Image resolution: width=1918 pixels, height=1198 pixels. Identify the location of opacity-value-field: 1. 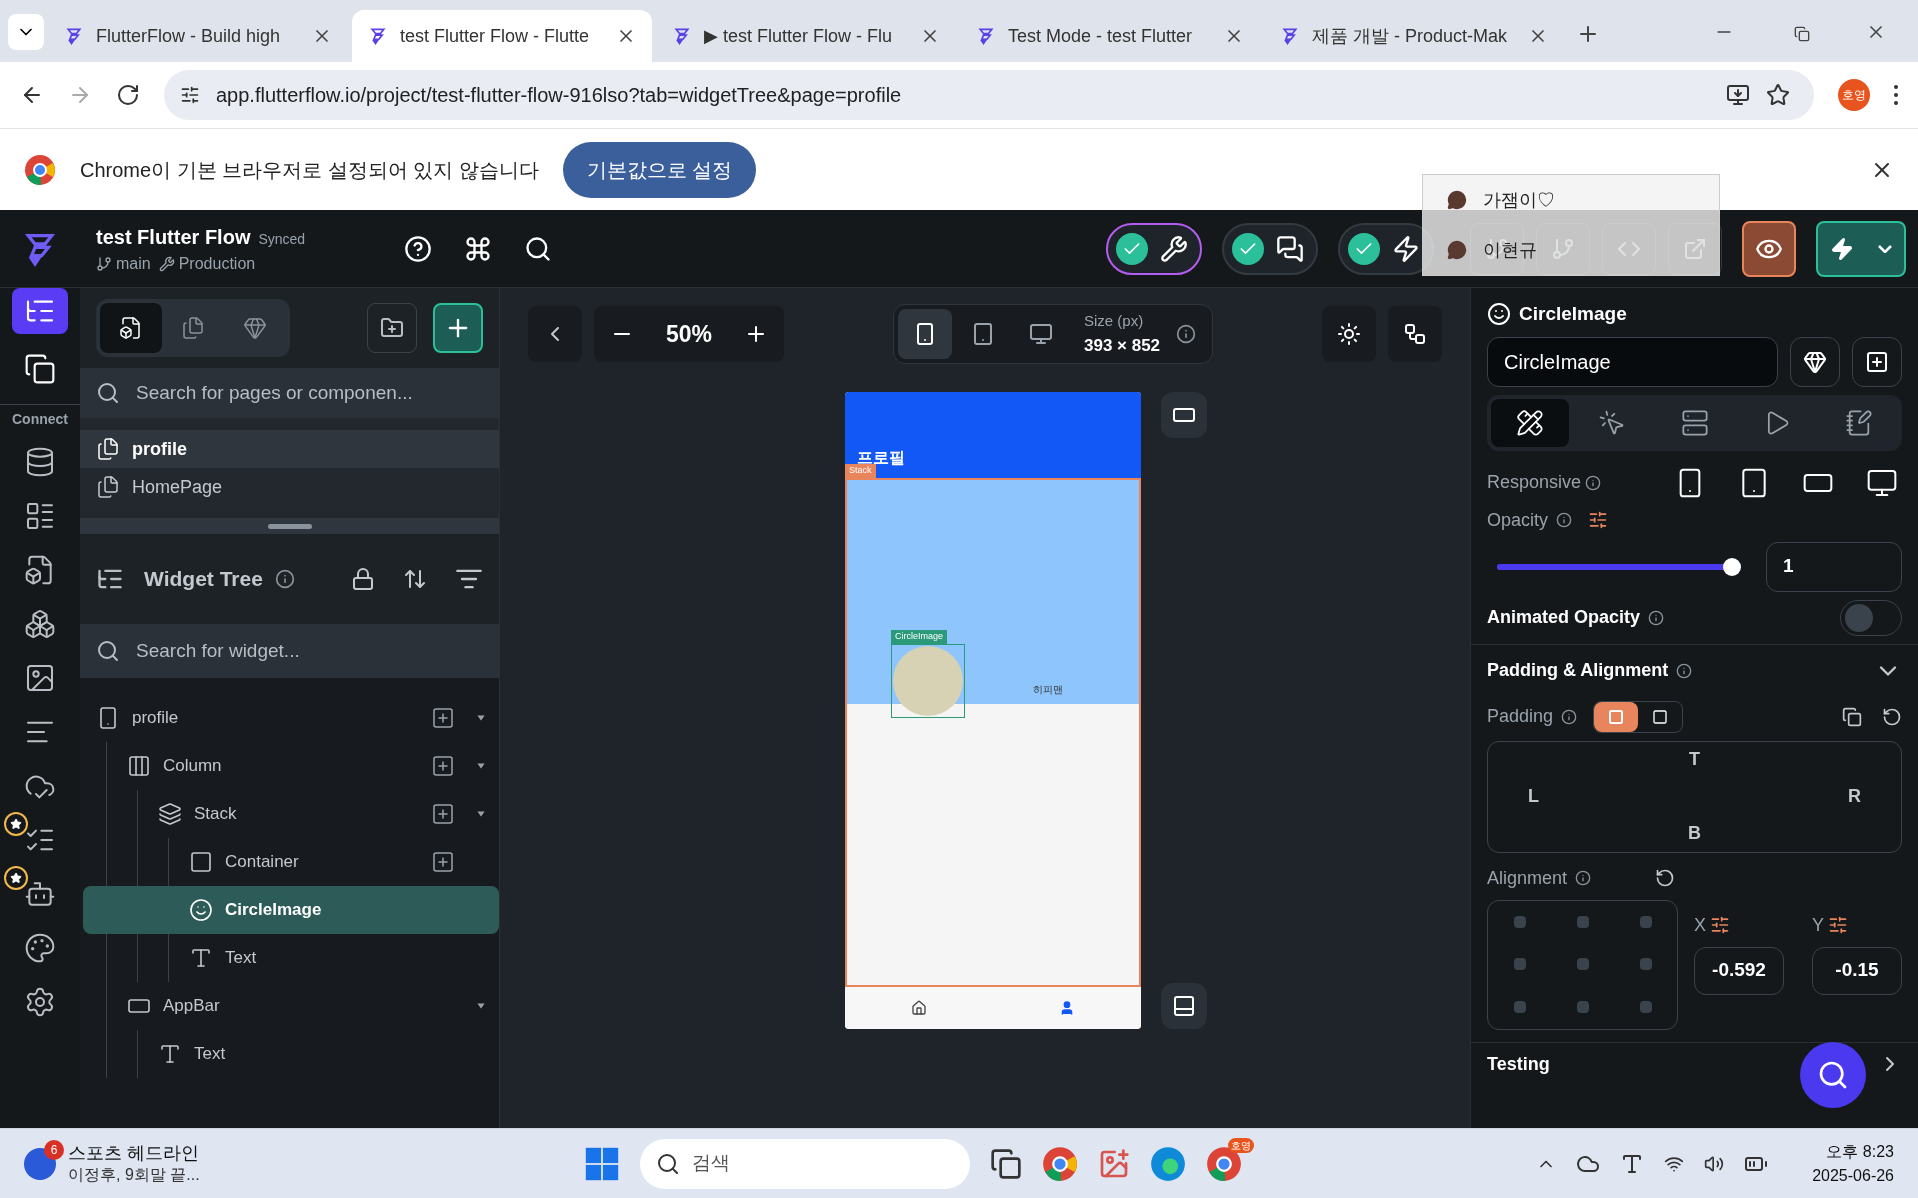
(1834, 566).